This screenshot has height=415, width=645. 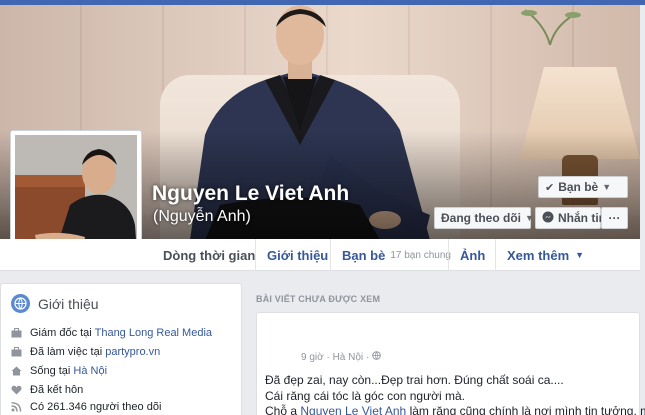 What do you see at coordinates (484, 218) in the screenshot?
I see `following-button: Đang theo dõi ▼` at bounding box center [484, 218].